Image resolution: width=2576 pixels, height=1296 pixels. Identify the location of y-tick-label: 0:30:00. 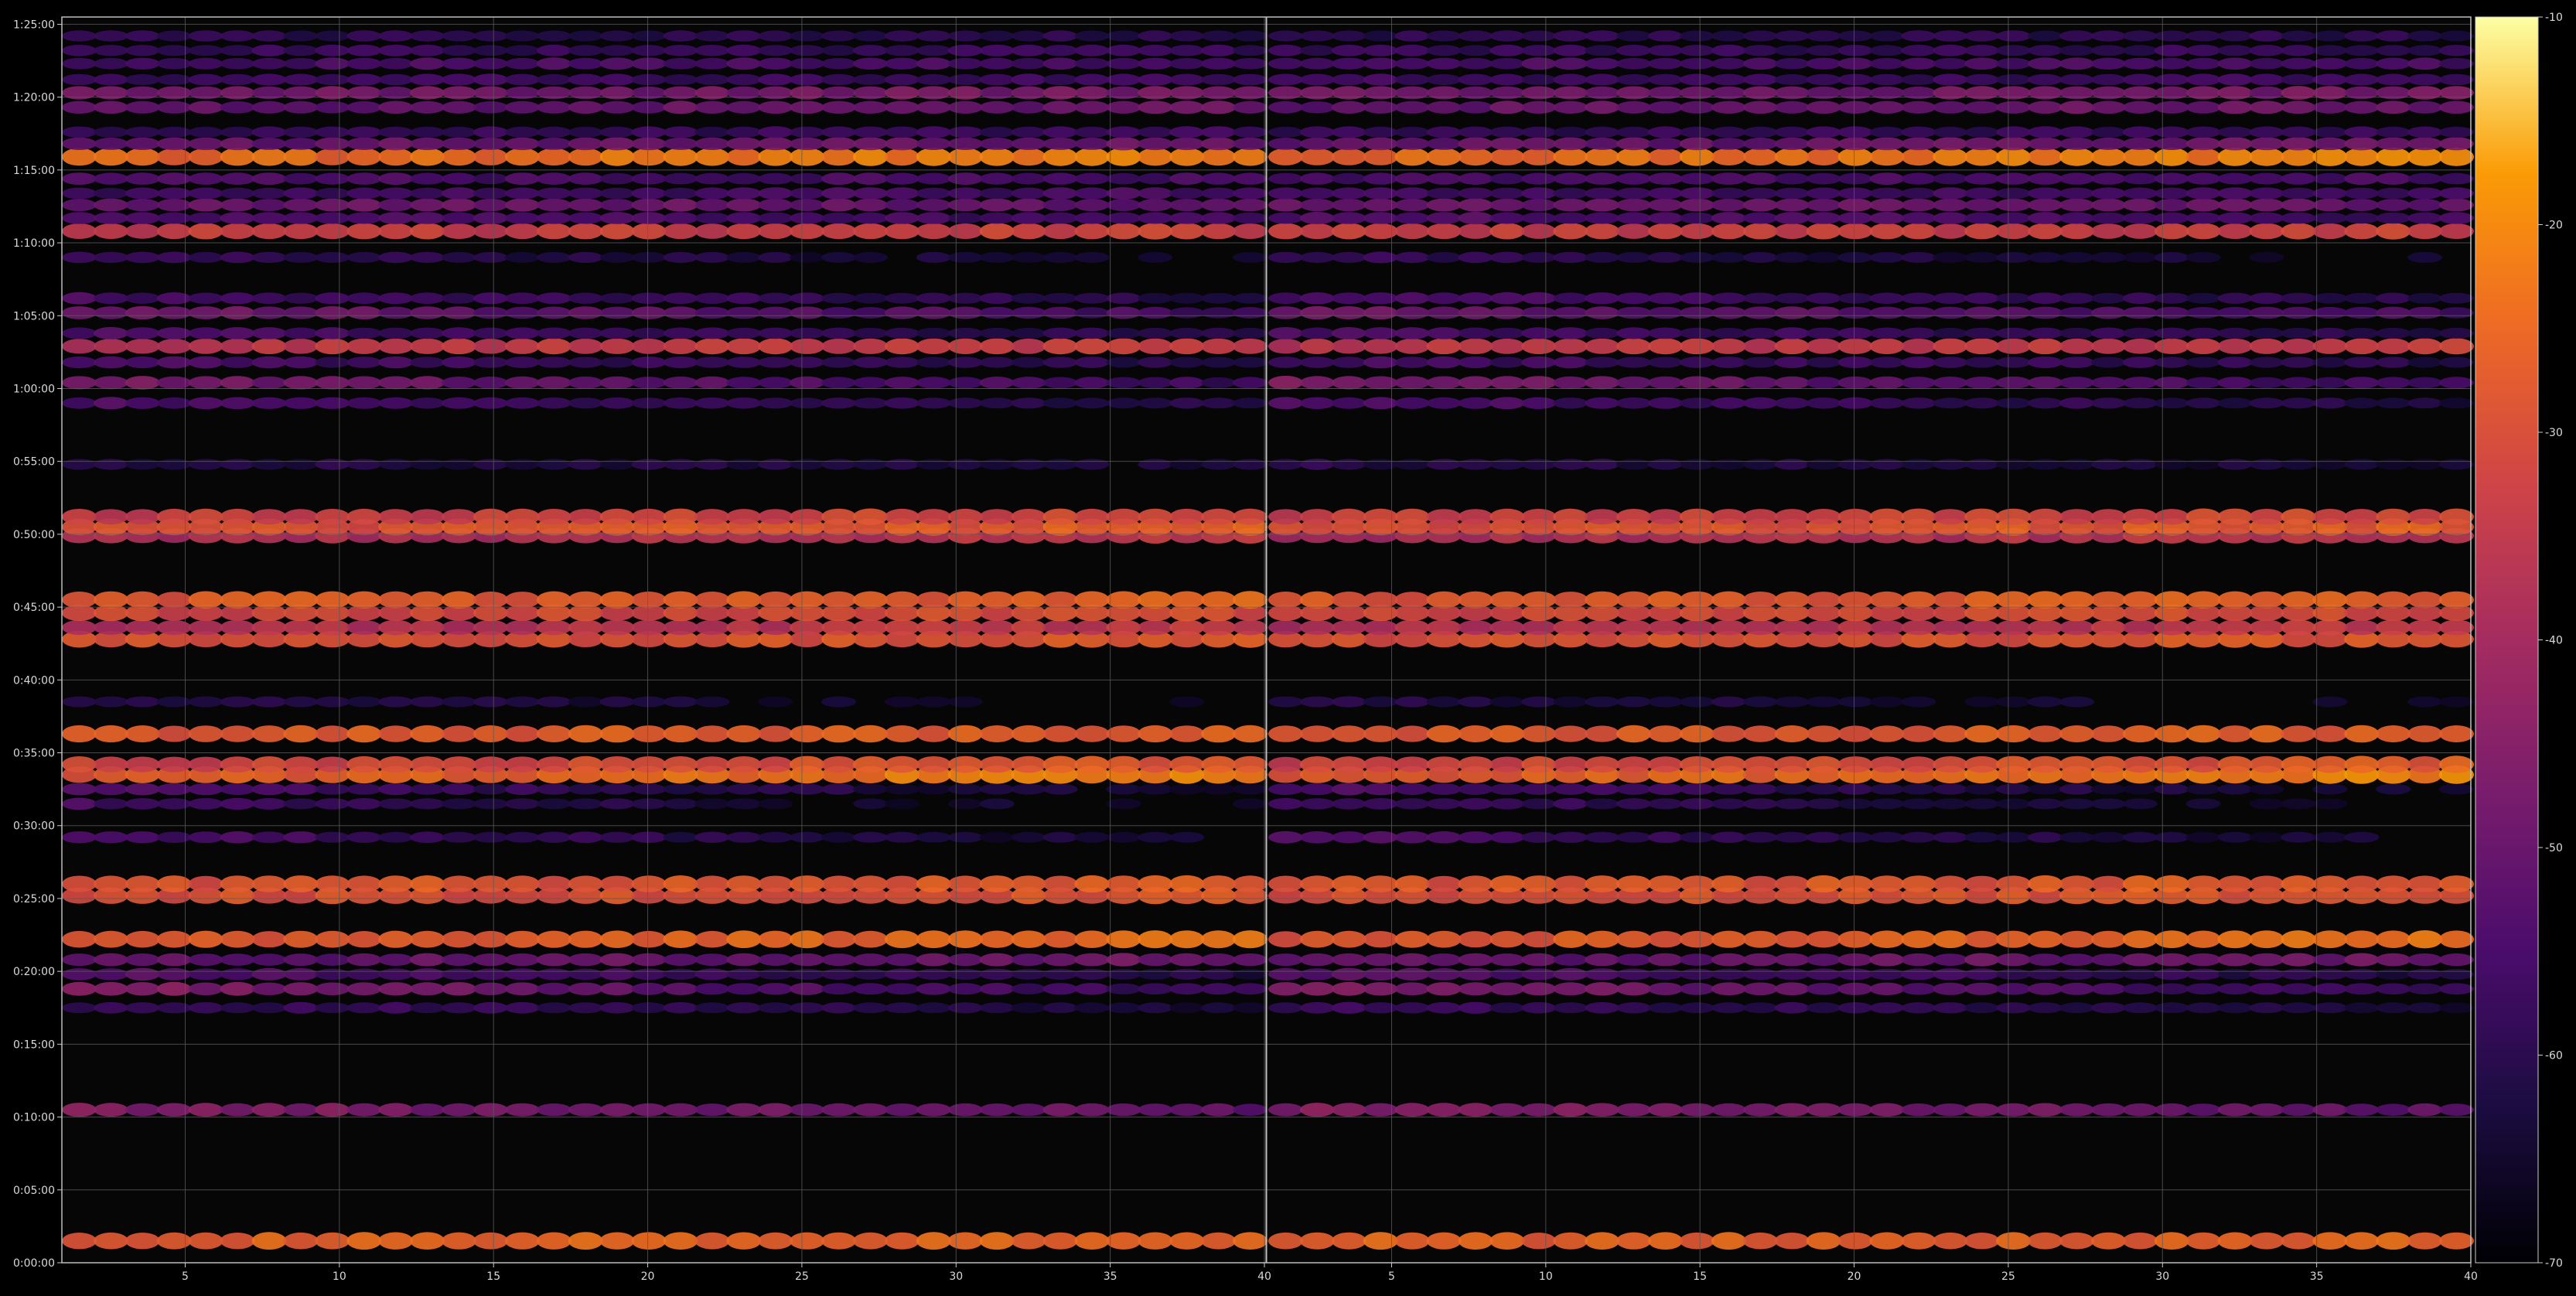
(34, 826).